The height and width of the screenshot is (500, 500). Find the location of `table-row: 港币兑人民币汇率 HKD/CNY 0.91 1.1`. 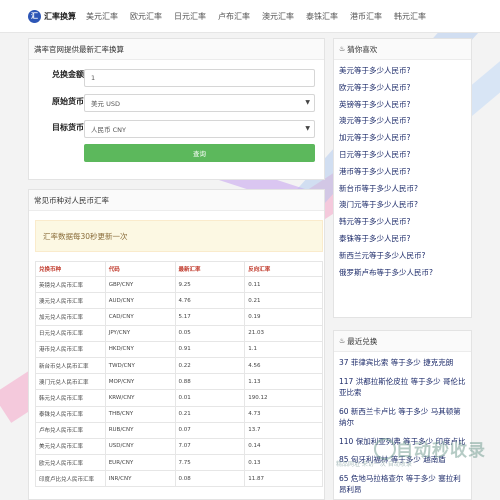

table-row: 港币兑人民币汇率 HKD/CNY 0.91 1.1 is located at coordinates (179, 349).